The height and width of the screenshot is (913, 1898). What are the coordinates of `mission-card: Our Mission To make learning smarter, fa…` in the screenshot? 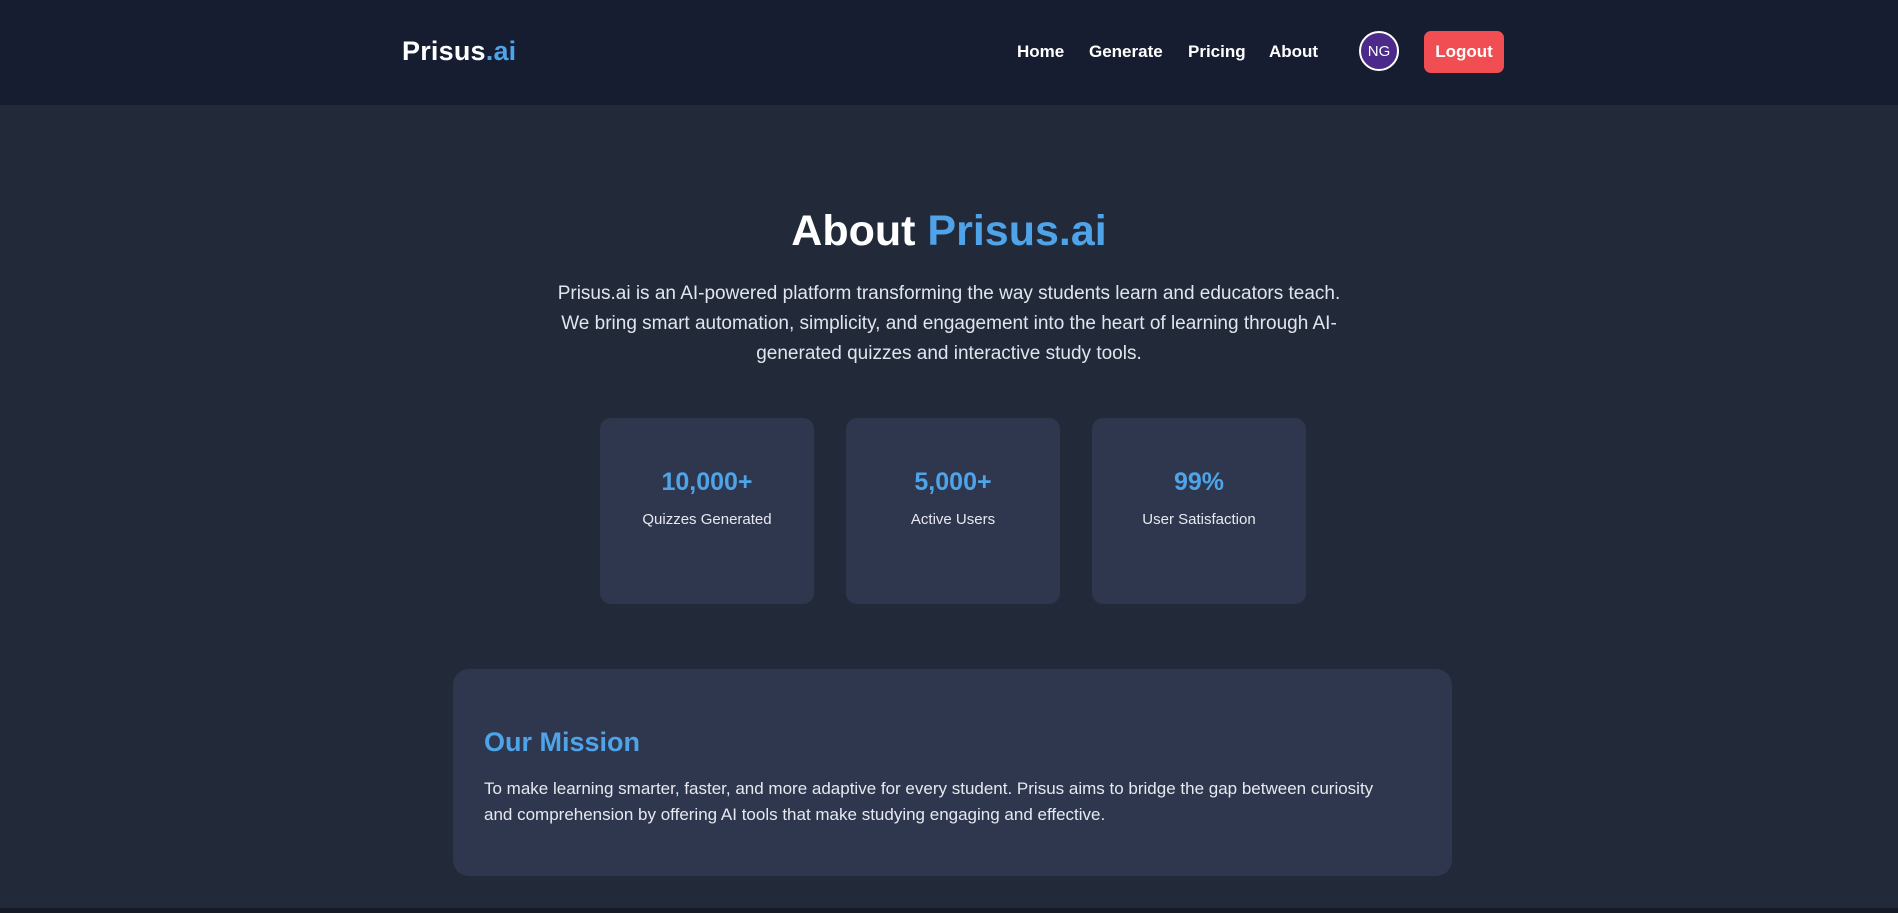 It's located at (952, 772).